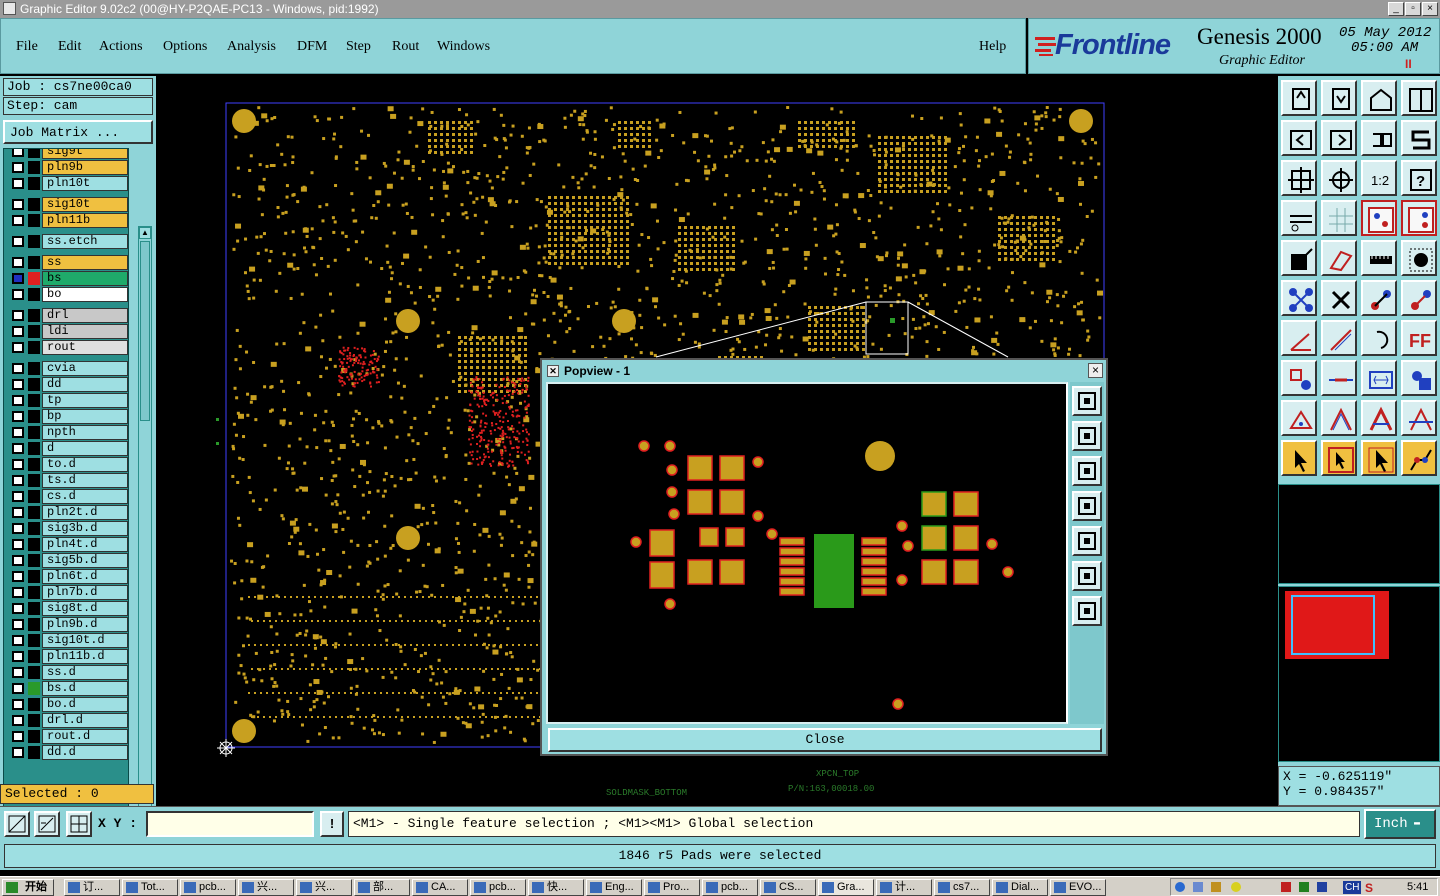 This screenshot has width=1440, height=896. Describe the element at coordinates (251, 47) in the screenshot. I see `menu-analysis: Analysis` at that location.